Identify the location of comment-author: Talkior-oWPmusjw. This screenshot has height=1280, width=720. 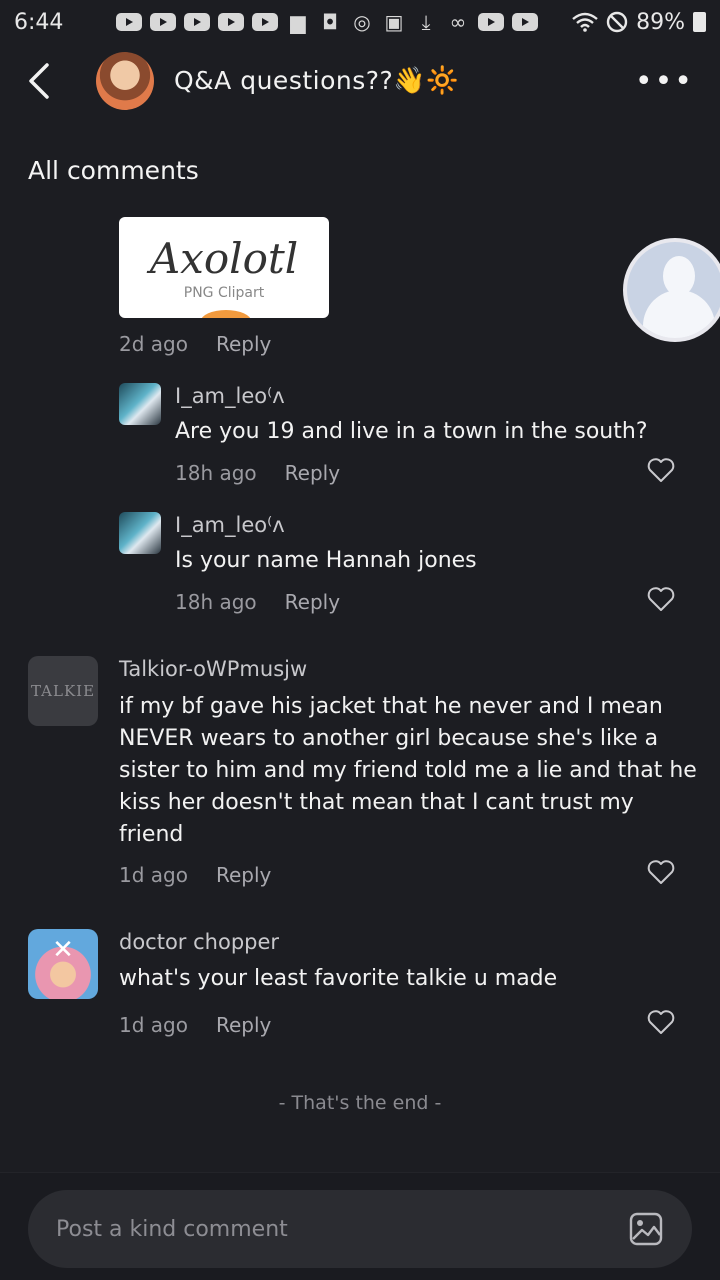
(213, 669).